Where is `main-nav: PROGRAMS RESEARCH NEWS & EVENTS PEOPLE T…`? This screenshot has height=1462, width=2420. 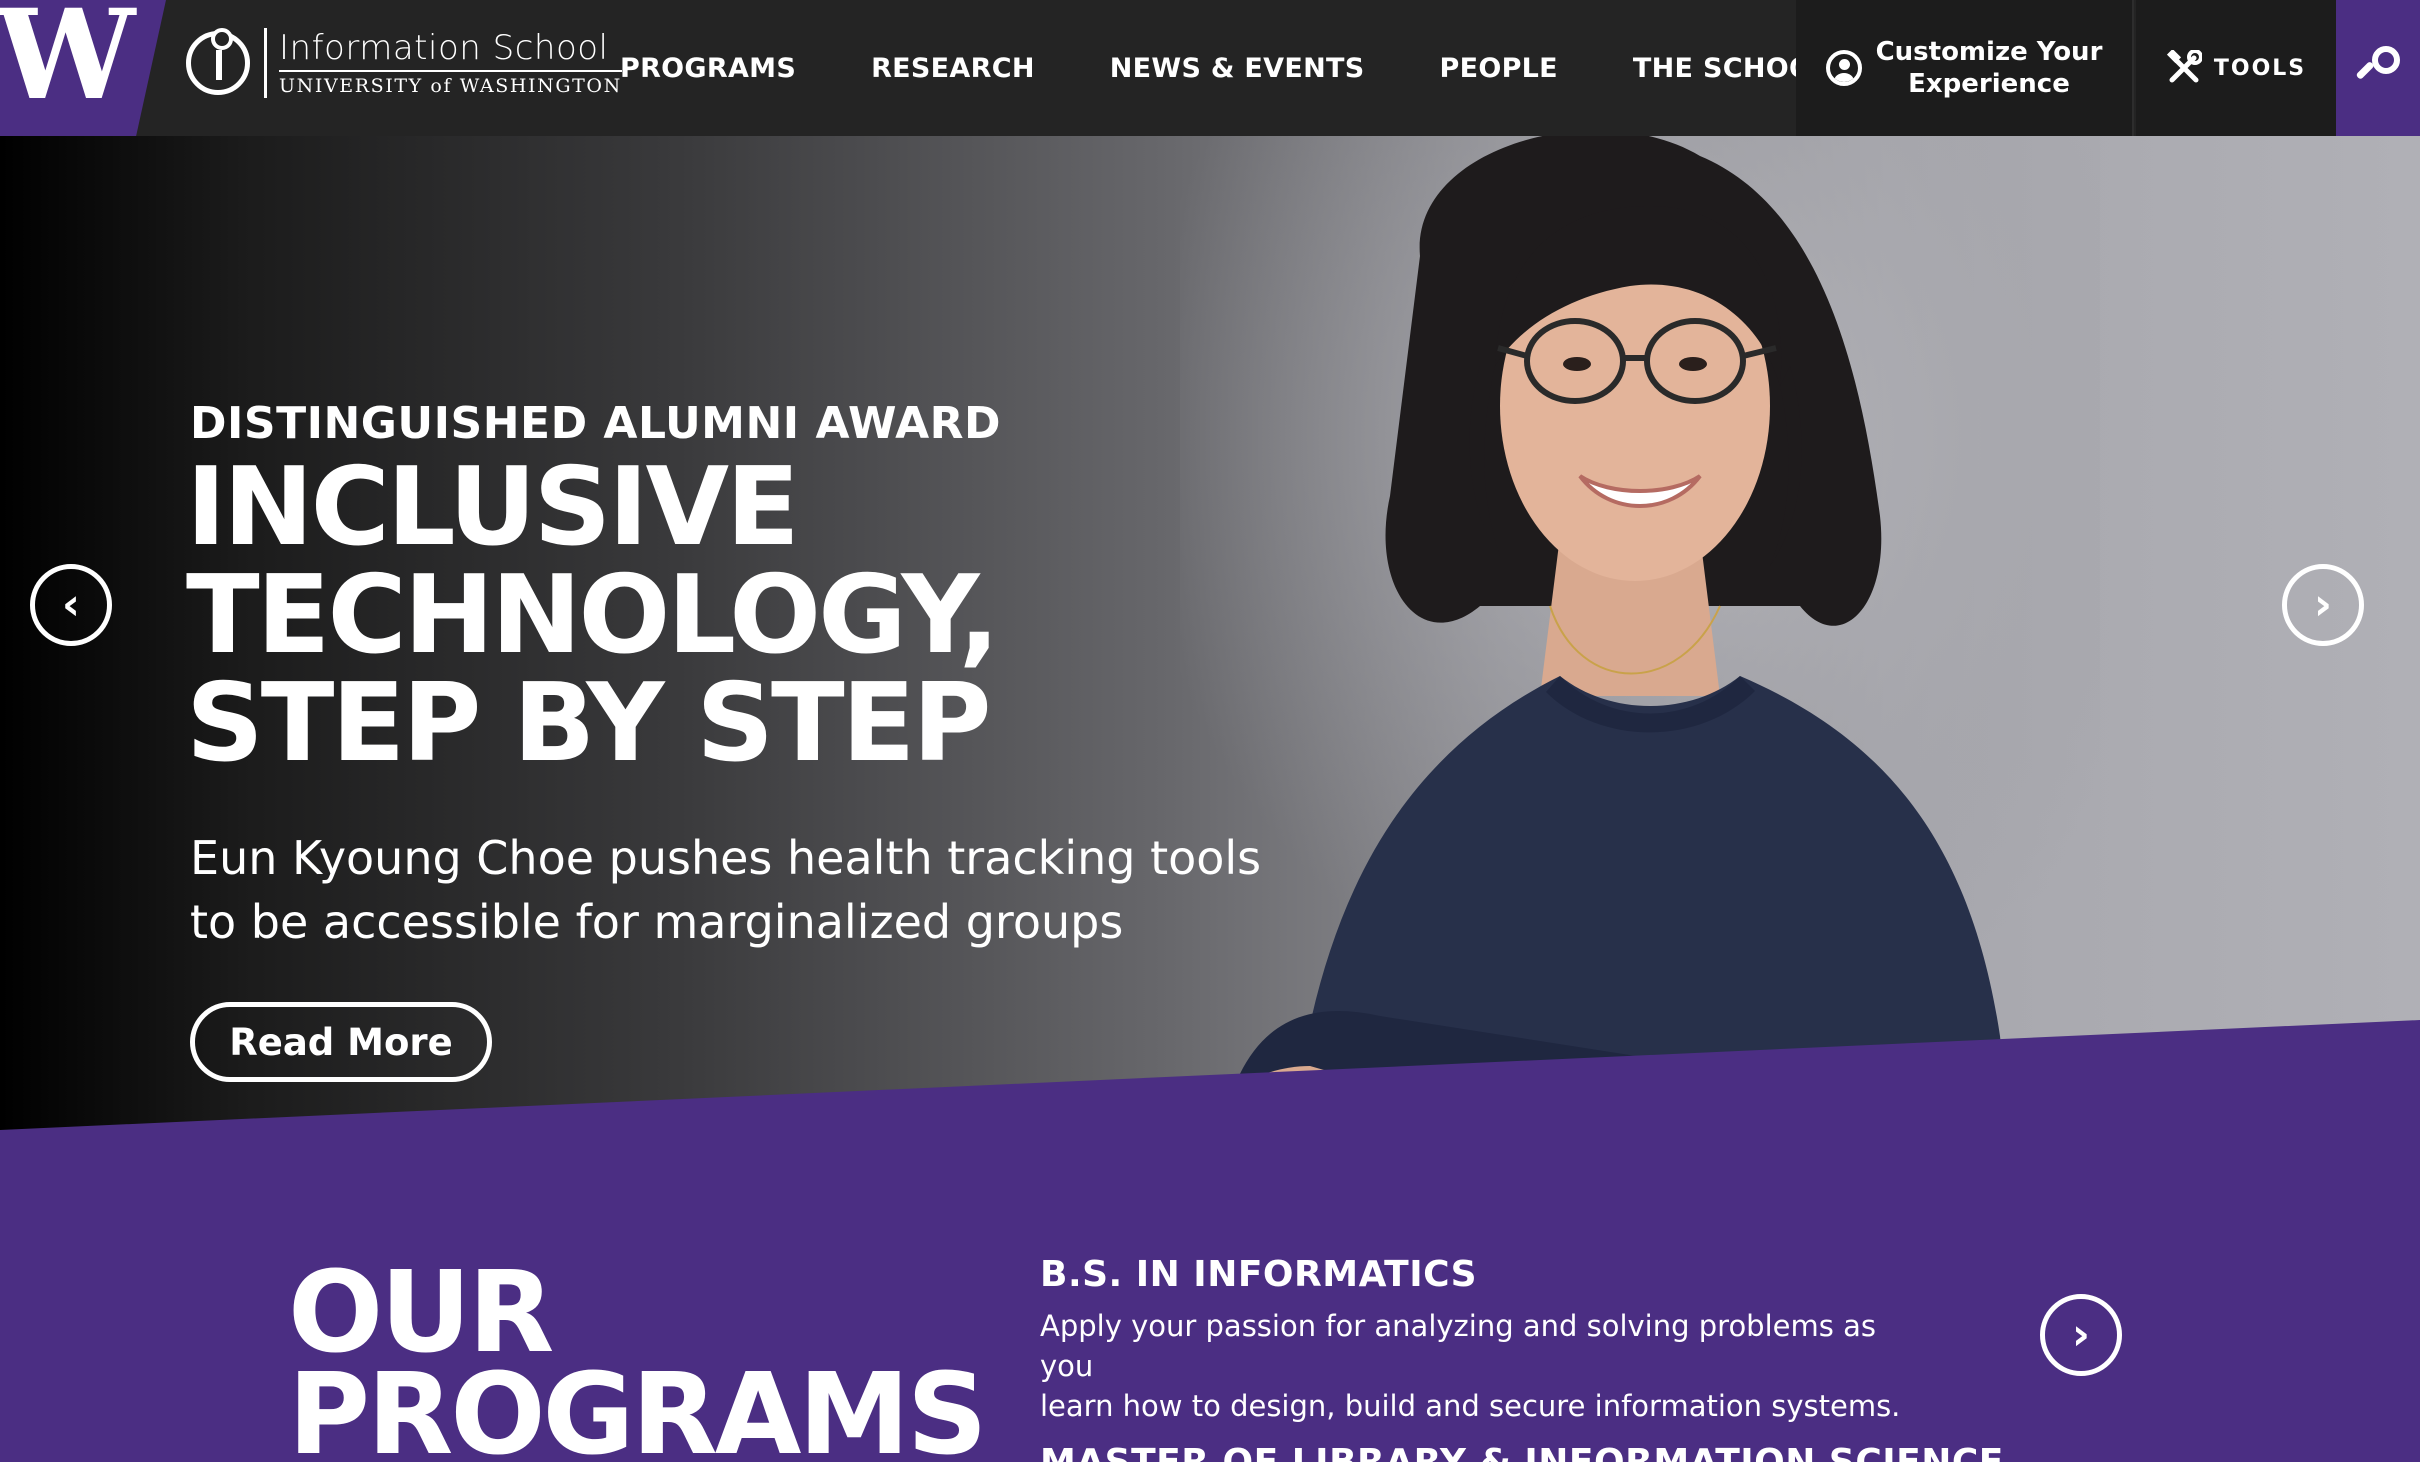 main-nav: PROGRAMS RESEARCH NEWS & EVENTS PEOPLE T… is located at coordinates (1225, 68).